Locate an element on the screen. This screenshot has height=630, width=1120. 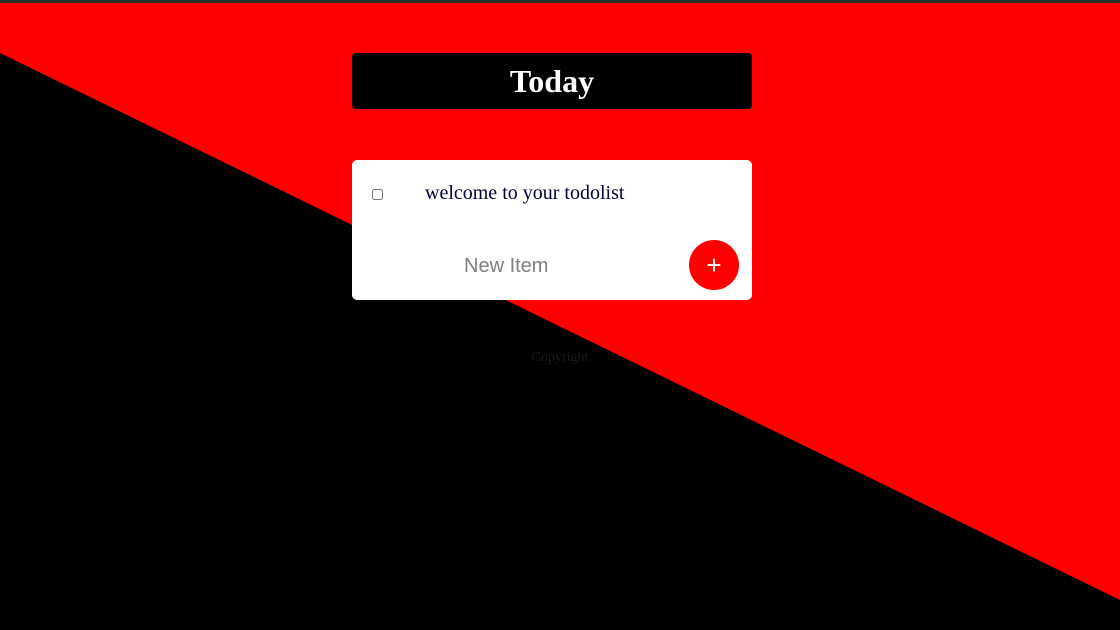
plus-icon: + is located at coordinates (714, 265).